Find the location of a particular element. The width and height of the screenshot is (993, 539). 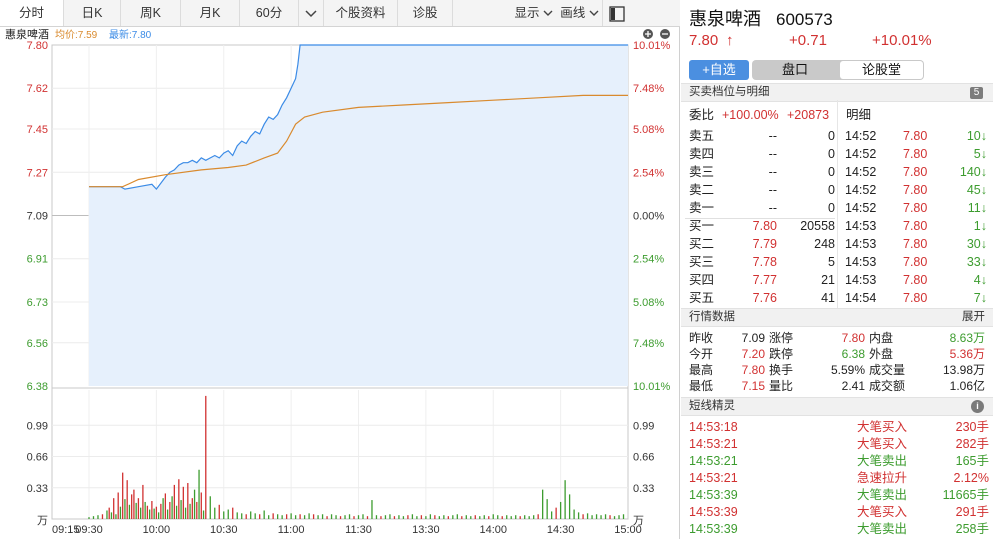

level-label: 卖四 is located at coordinates (702, 154).